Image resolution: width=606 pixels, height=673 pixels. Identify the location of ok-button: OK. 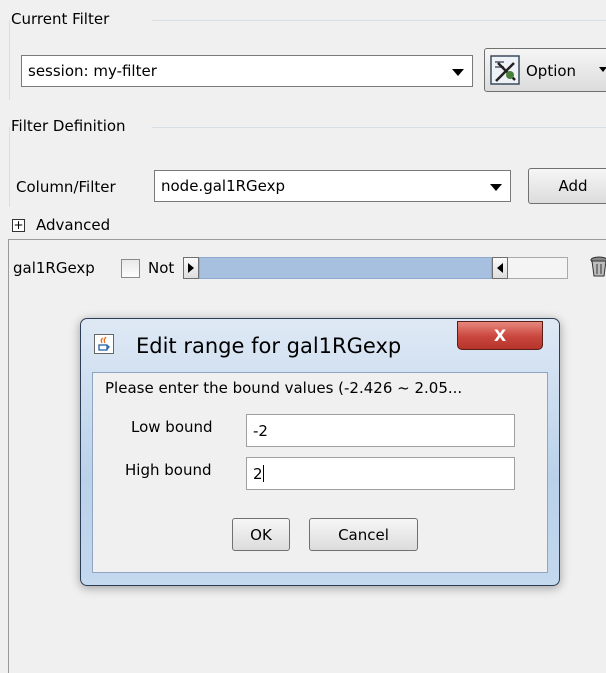
(261, 534).